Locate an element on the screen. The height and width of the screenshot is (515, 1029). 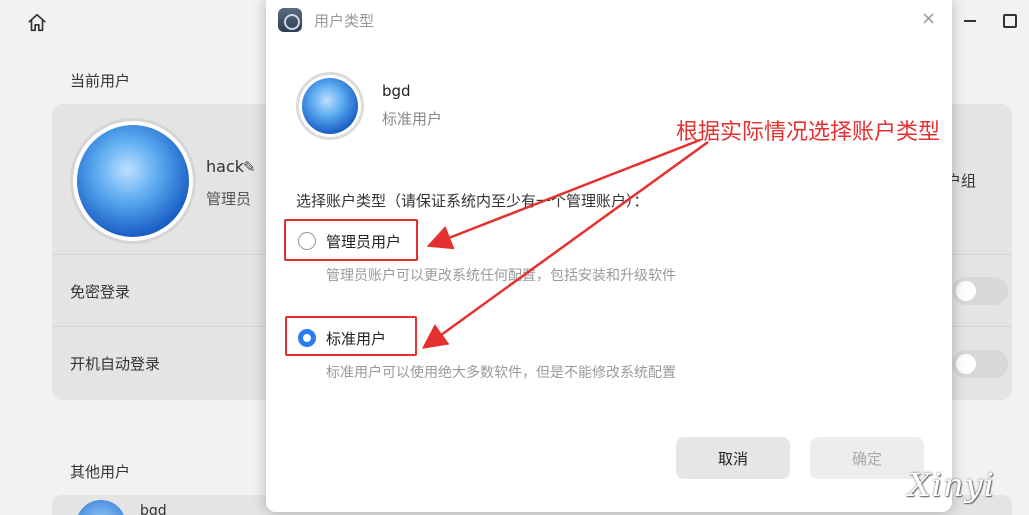
account-type-prompt: 选择账户类型（请保证系统内至少有一个管理账户）： is located at coordinates (472, 201).